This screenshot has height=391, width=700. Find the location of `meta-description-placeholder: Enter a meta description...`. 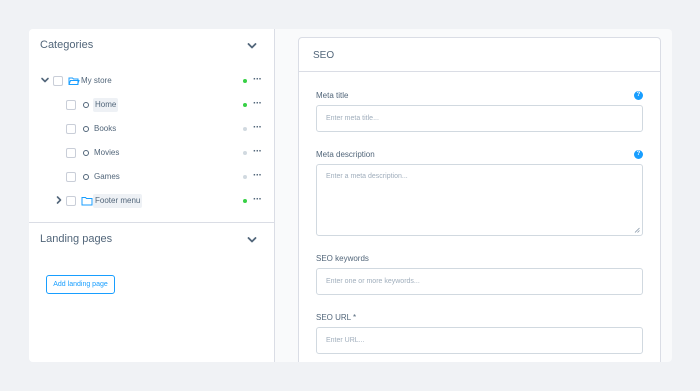

meta-description-placeholder: Enter a meta description... is located at coordinates (367, 176).